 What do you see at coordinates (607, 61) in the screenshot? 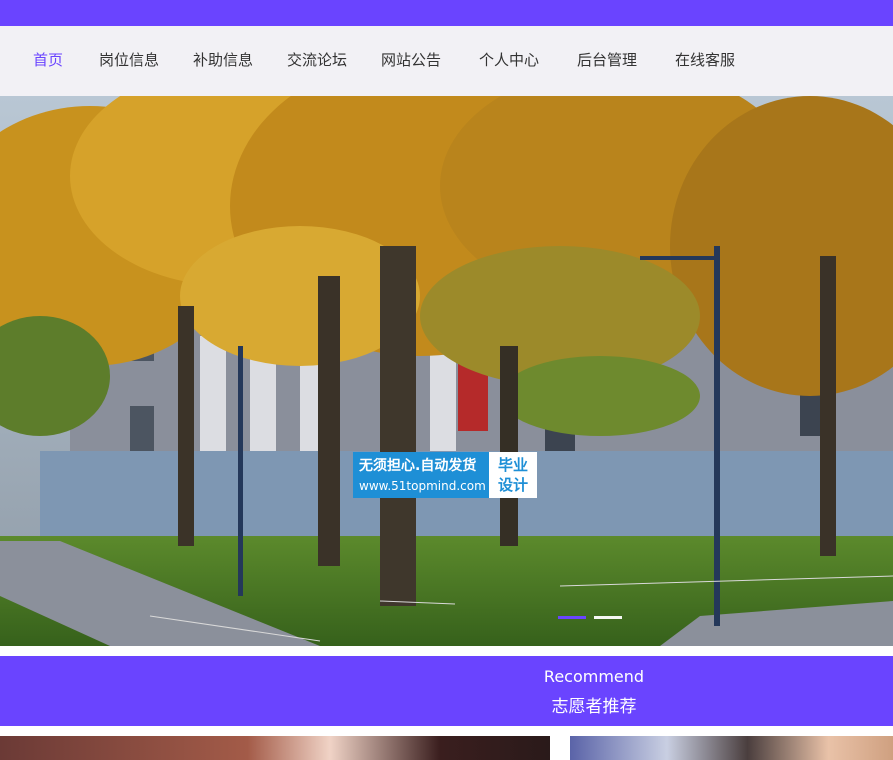
I see `nav-item-admin: 后台管理` at bounding box center [607, 61].